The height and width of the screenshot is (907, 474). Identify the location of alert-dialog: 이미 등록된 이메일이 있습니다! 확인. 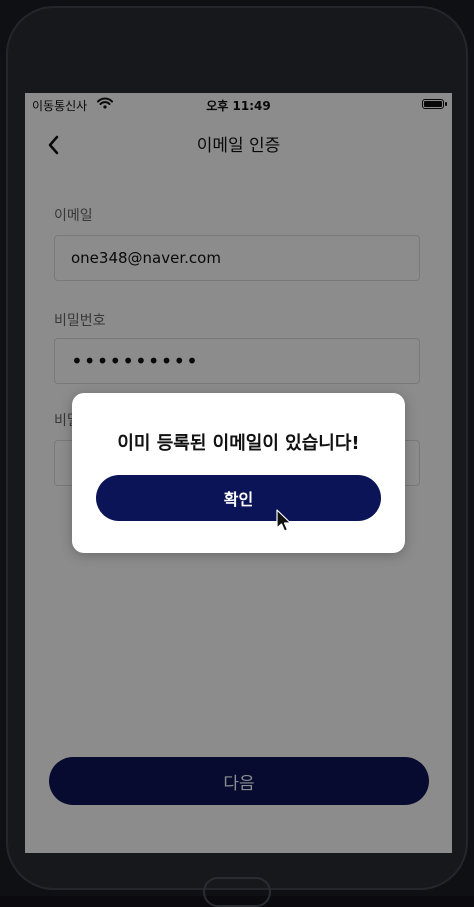
(238, 473).